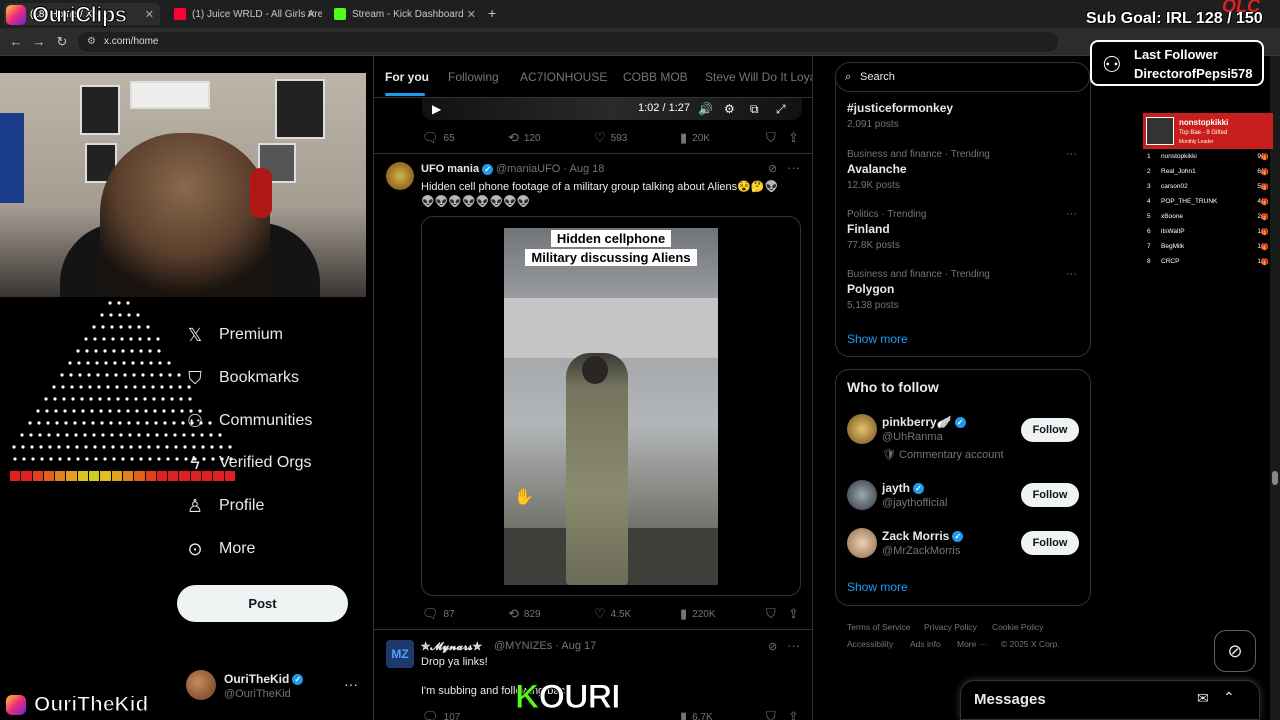  Describe the element at coordinates (1264, 202) in the screenshot. I see `gift-icon: 🎁` at that location.